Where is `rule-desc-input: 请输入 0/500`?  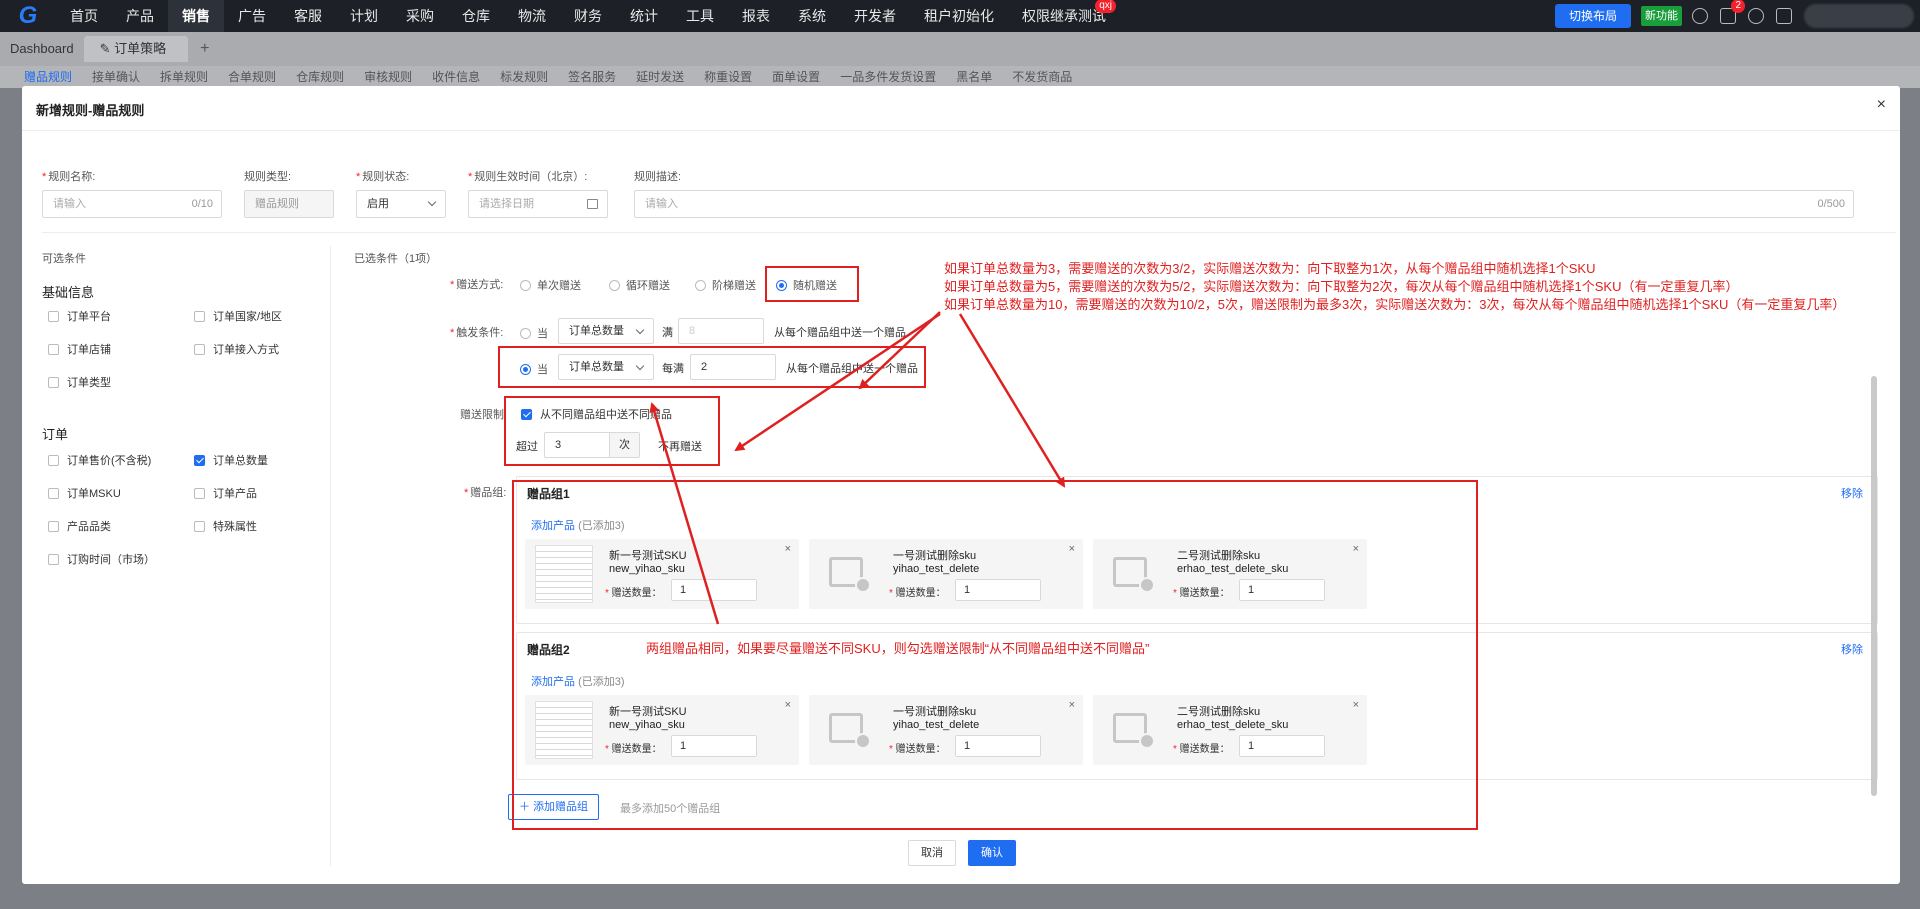 rule-desc-input: 请输入 0/500 is located at coordinates (1244, 204).